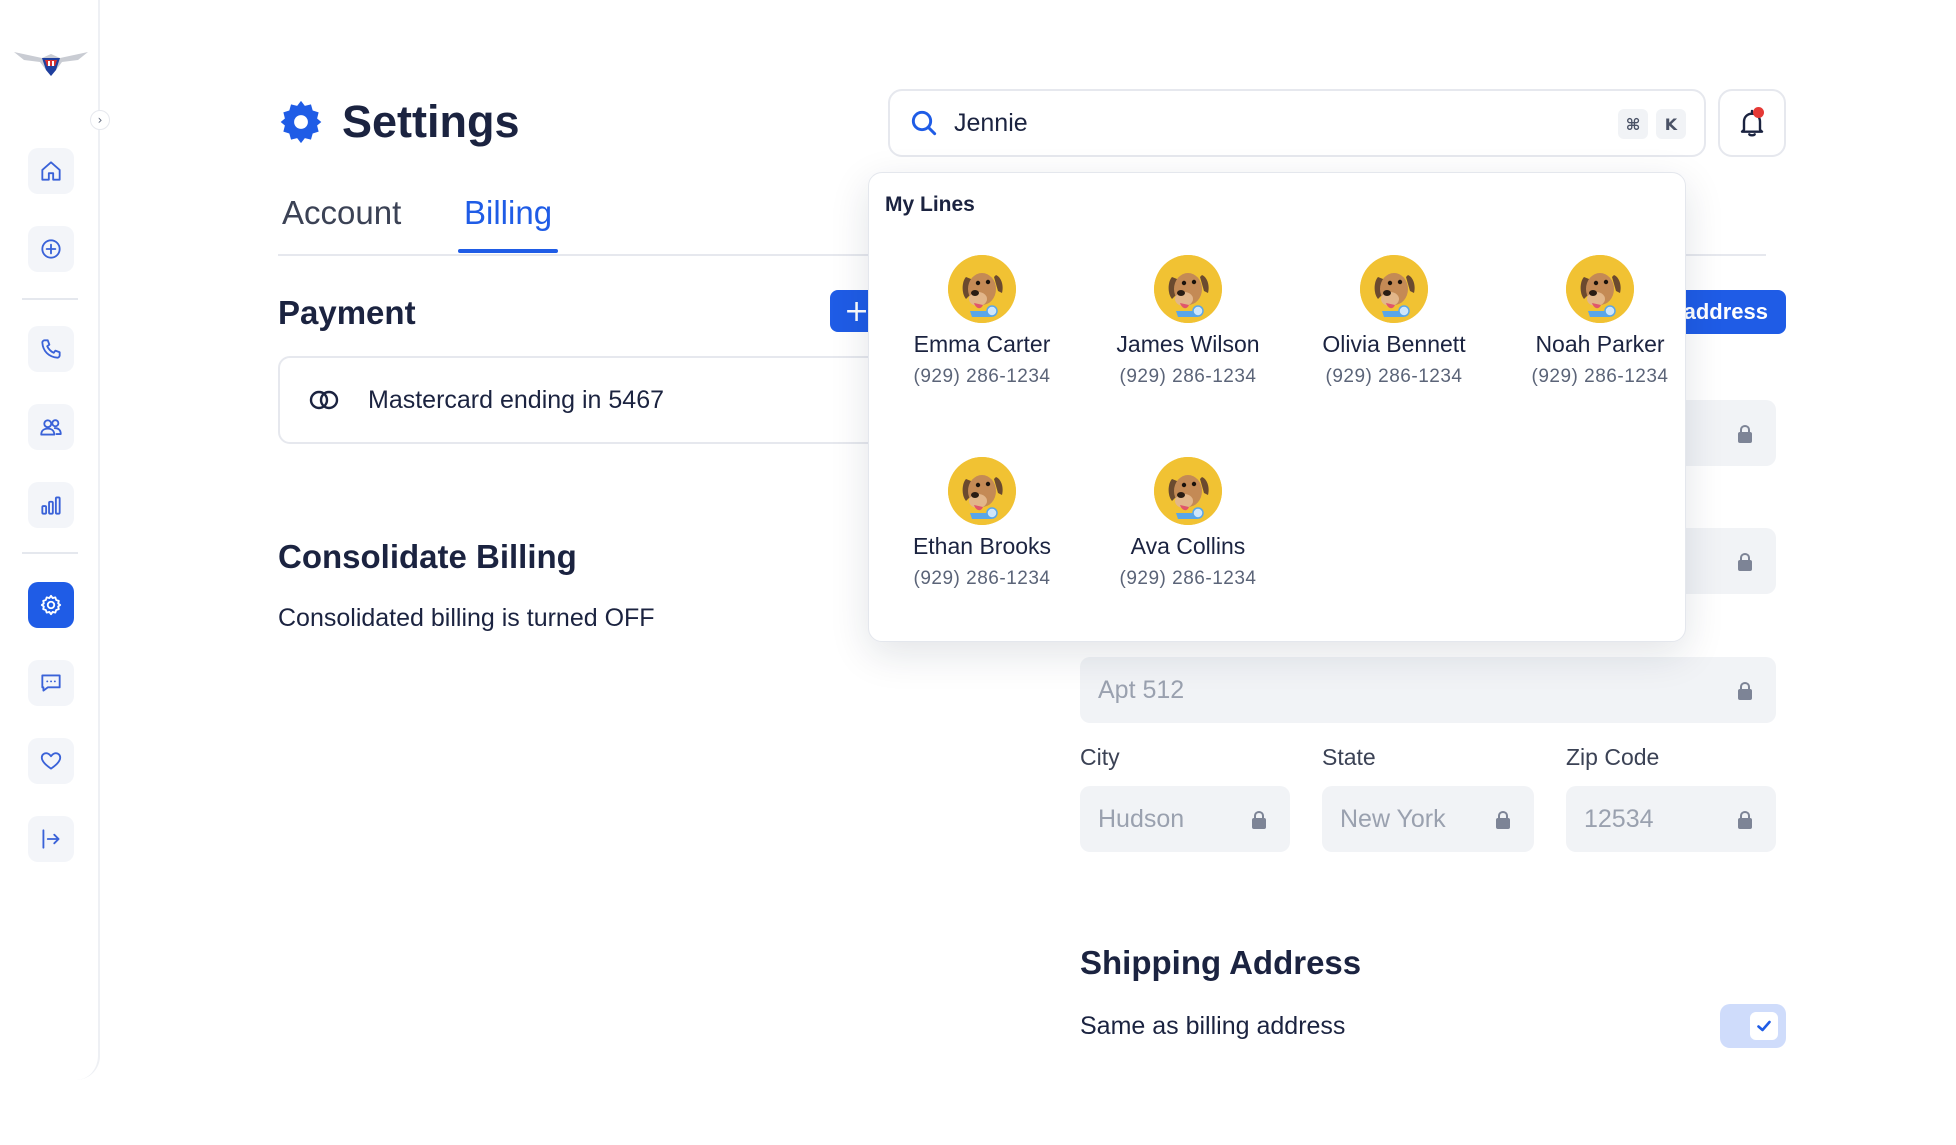  Describe the element at coordinates (347, 312) in the screenshot. I see `payment-section-title: Payment` at that location.